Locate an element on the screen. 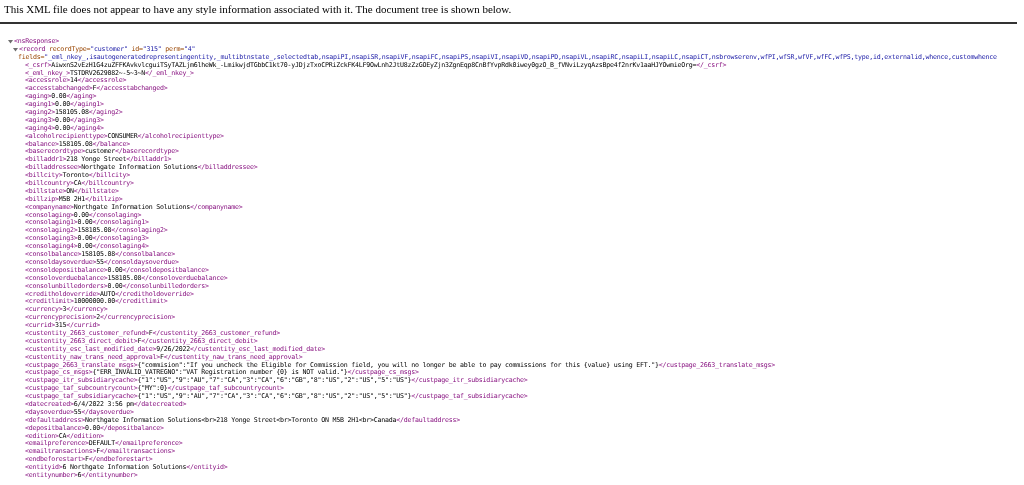 This screenshot has width=1024, height=485. notice-text: This XML file does not appear to have any style information associated with it. The document tree is shown below. is located at coordinates (258, 9).